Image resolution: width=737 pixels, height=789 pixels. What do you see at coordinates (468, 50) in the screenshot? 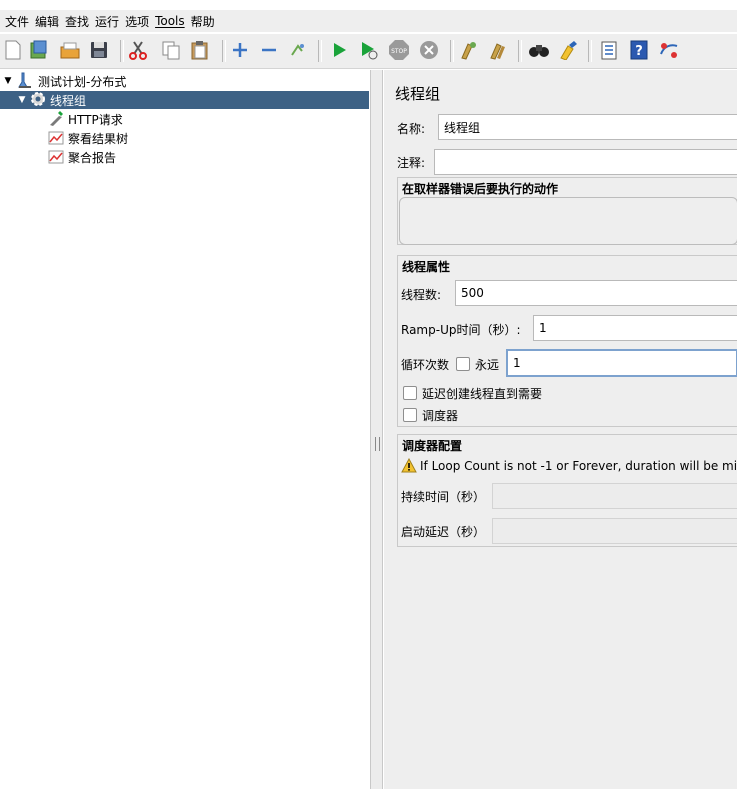
I see `clear-icon` at bounding box center [468, 50].